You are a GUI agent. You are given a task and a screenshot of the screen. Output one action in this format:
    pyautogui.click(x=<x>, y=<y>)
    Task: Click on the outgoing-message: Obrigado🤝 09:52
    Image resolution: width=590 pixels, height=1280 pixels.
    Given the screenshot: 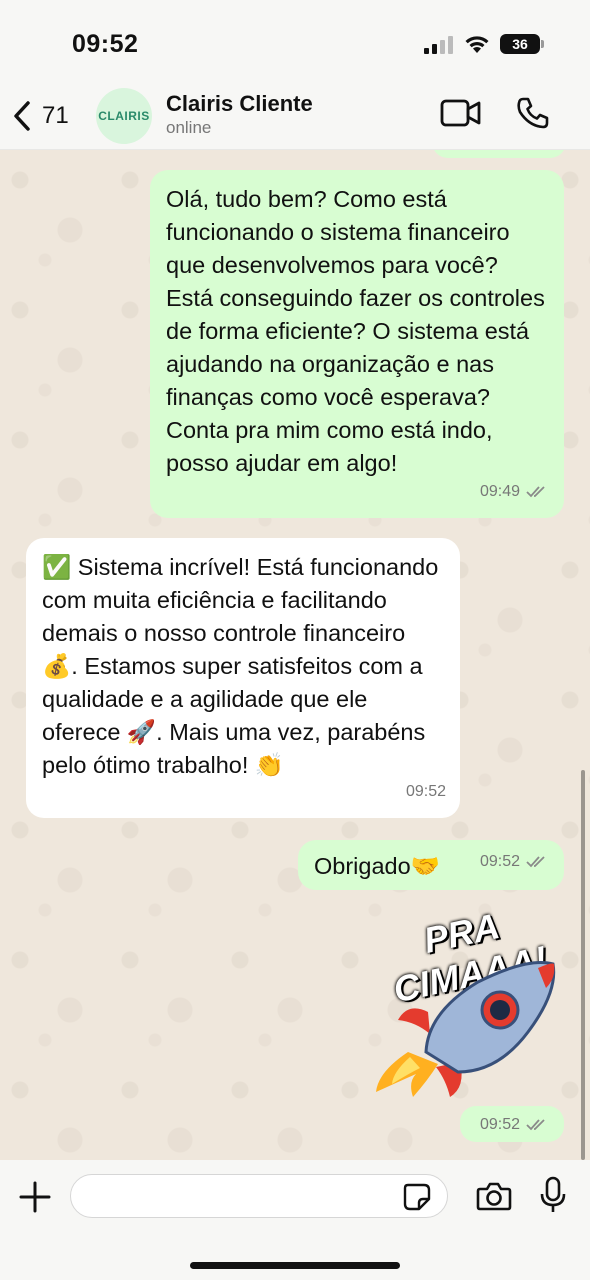 What is the action you would take?
    pyautogui.click(x=431, y=865)
    